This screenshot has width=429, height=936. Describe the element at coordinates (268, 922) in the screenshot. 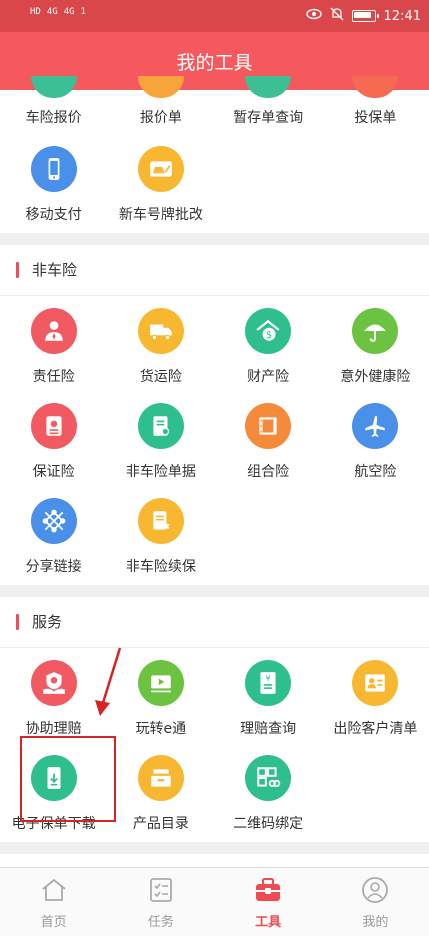

I see `tab-label: 工具` at that location.